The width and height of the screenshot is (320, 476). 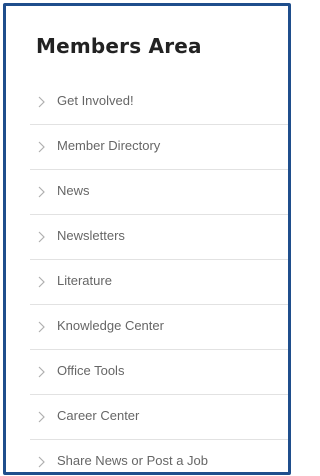 What do you see at coordinates (98, 415) in the screenshot?
I see `menu-item-label: Career Center` at bounding box center [98, 415].